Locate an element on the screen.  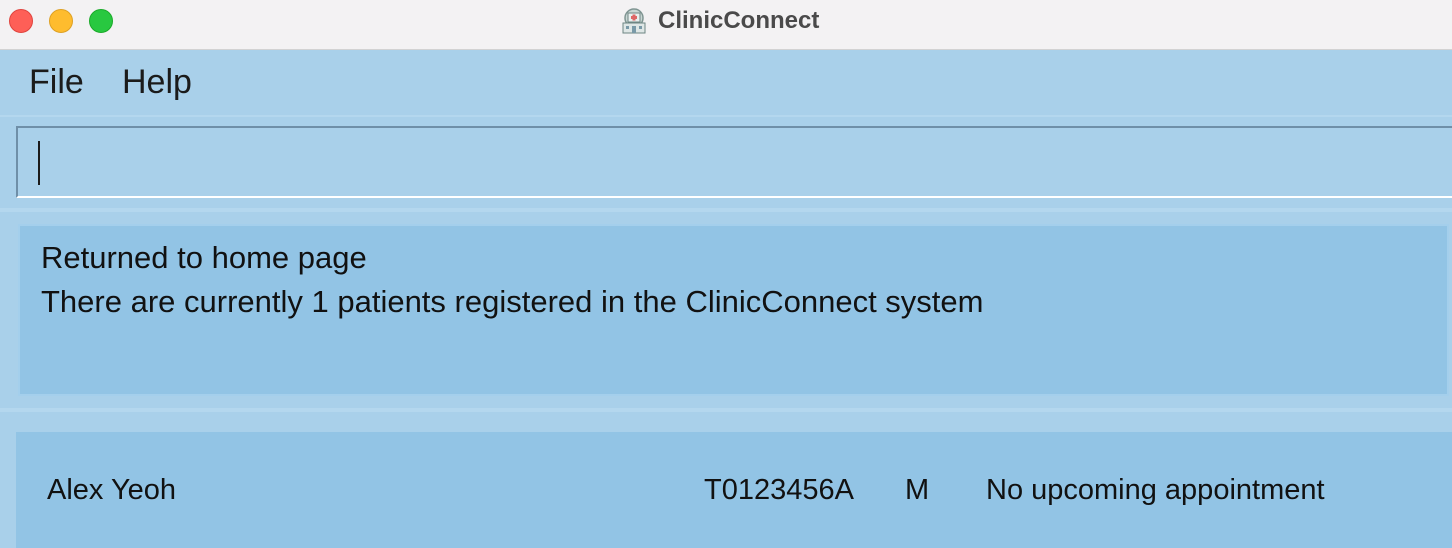
window-titlebar: ClinicConnect is located at coordinates (726, 25).